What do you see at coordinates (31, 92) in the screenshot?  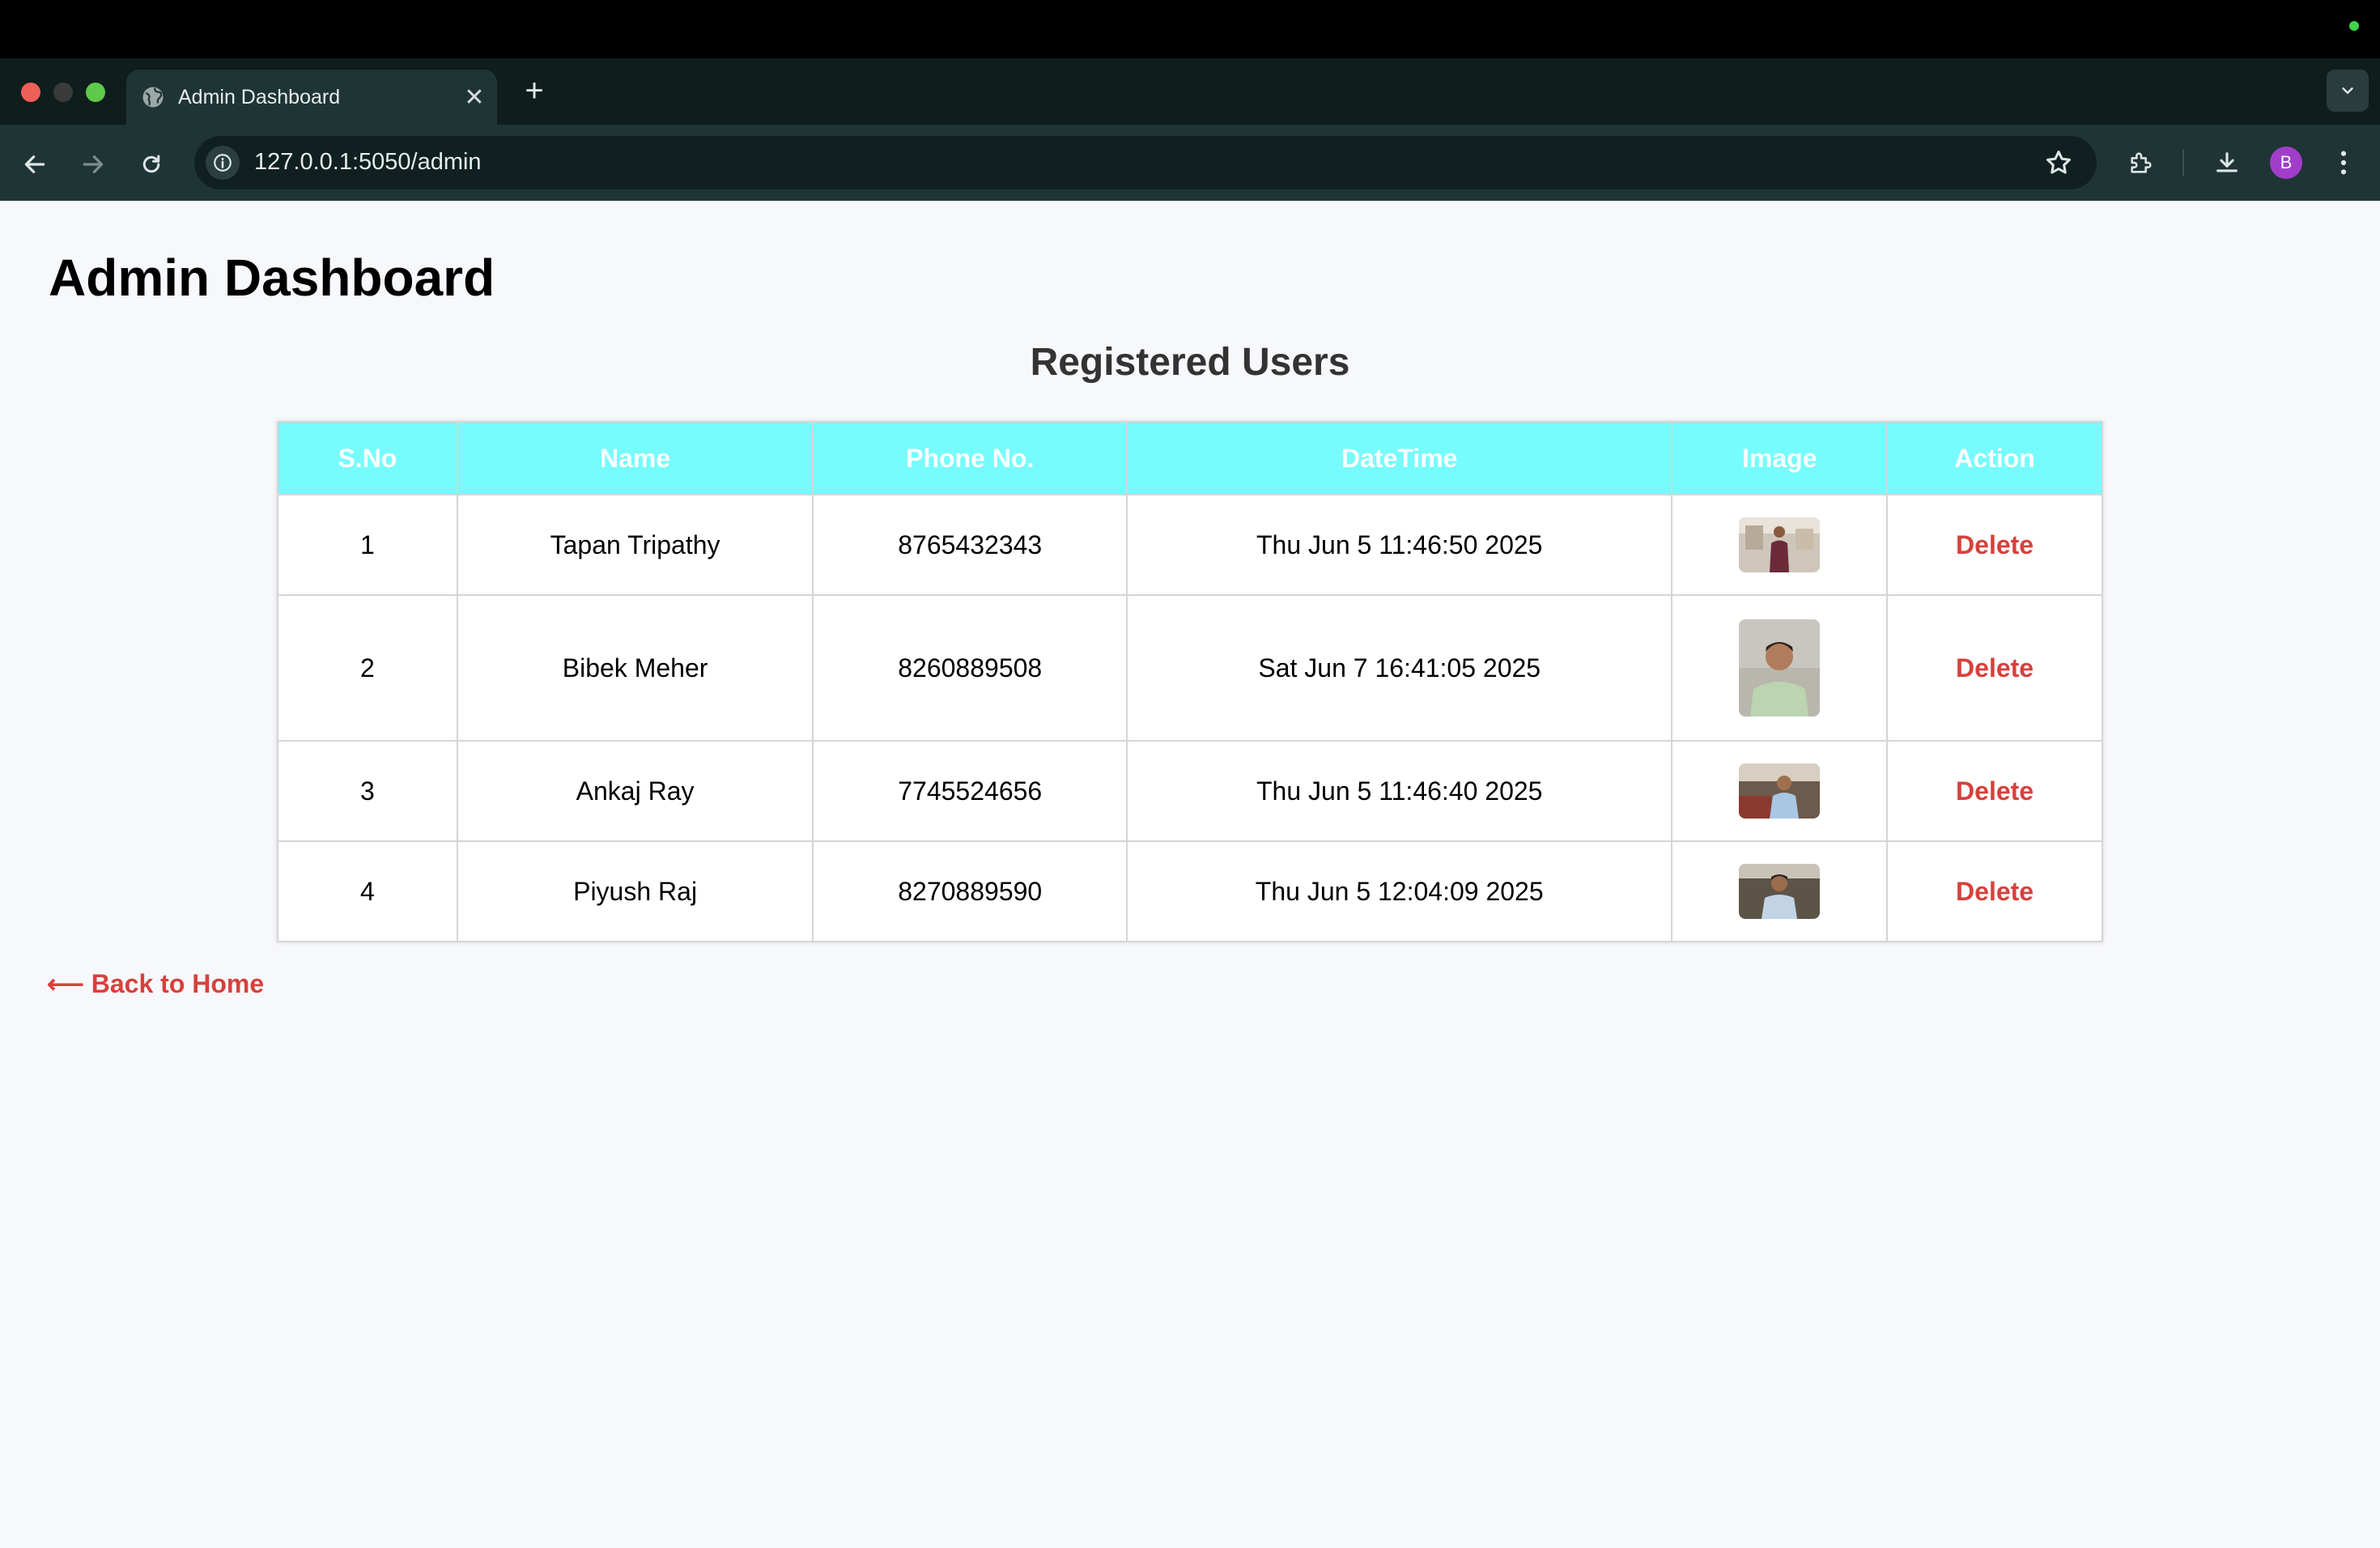 I see `window-close-button` at bounding box center [31, 92].